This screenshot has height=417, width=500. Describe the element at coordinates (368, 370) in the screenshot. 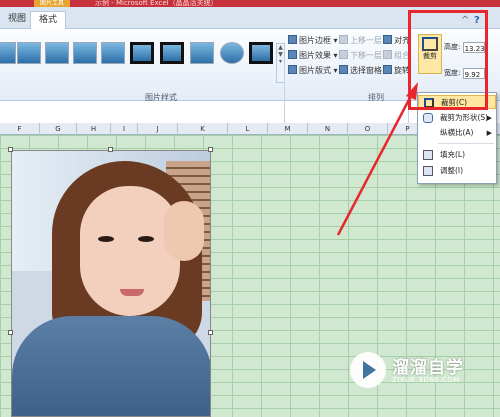

I see `play-logo-icon` at that location.